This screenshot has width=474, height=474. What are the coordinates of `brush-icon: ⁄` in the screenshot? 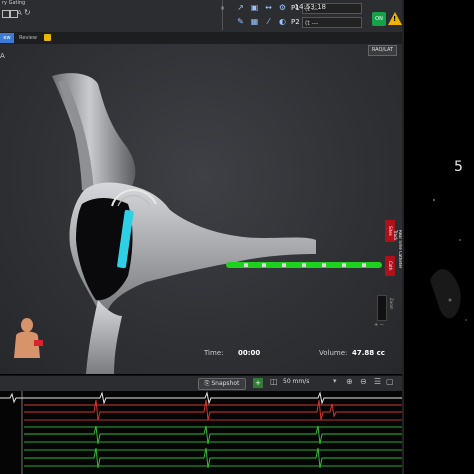 It's located at (268, 21).